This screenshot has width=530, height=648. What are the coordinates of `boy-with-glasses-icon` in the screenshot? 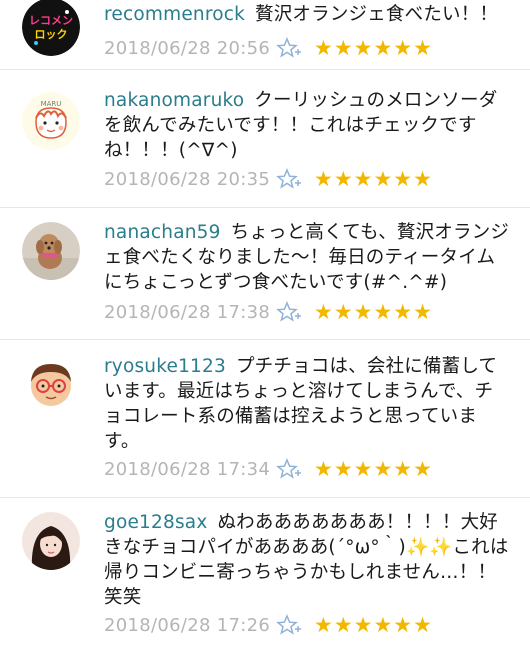 It's located at (51, 383).